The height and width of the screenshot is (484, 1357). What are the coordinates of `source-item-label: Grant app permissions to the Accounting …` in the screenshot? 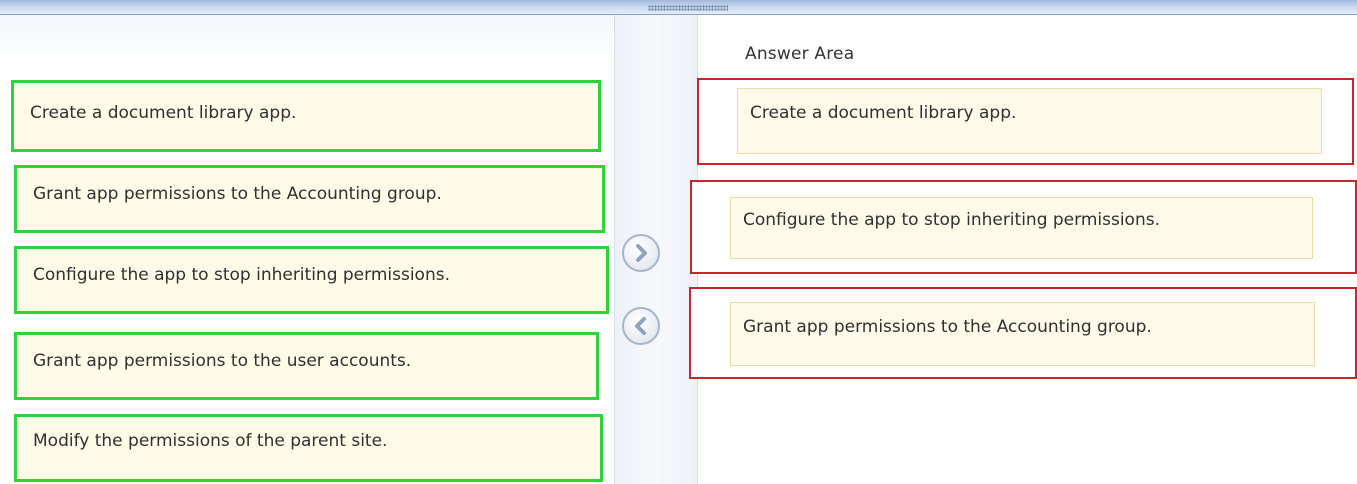 It's located at (237, 194).